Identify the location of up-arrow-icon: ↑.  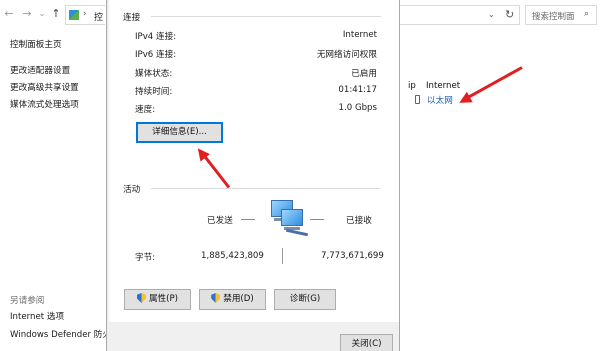
(56, 14).